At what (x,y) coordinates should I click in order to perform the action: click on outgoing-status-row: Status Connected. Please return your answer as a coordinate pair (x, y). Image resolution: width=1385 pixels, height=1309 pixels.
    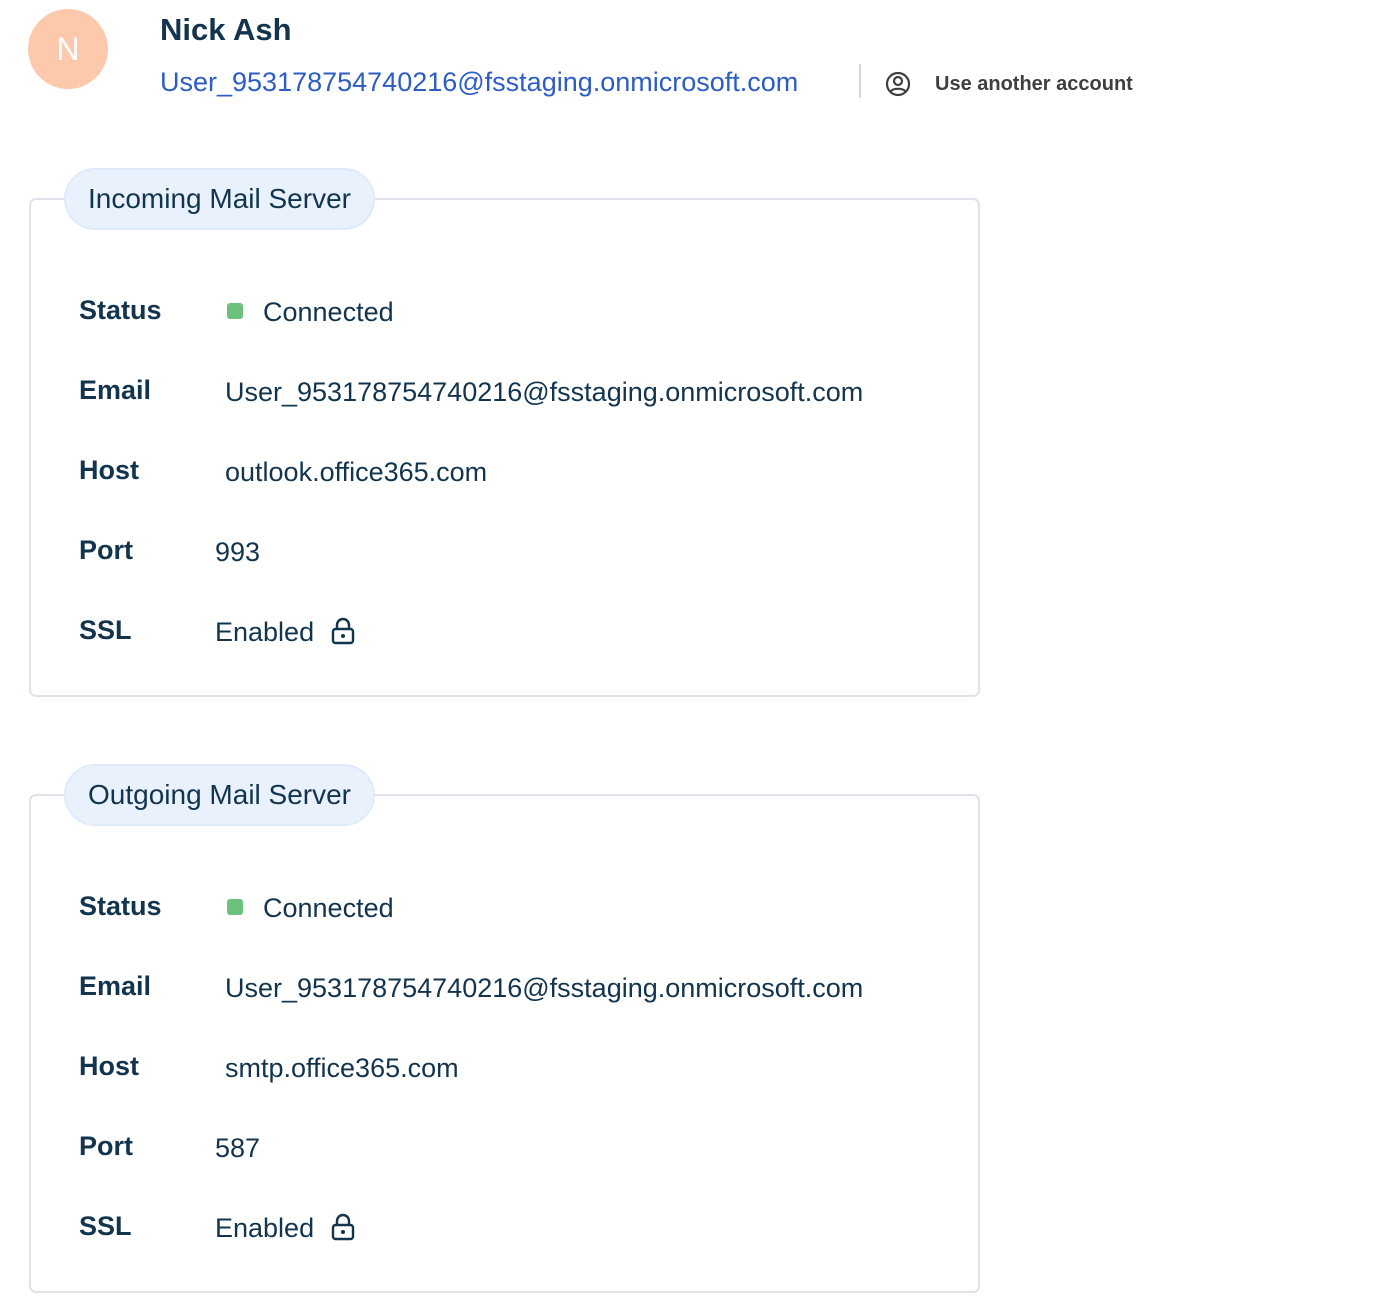
    Looking at the image, I should click on (519, 906).